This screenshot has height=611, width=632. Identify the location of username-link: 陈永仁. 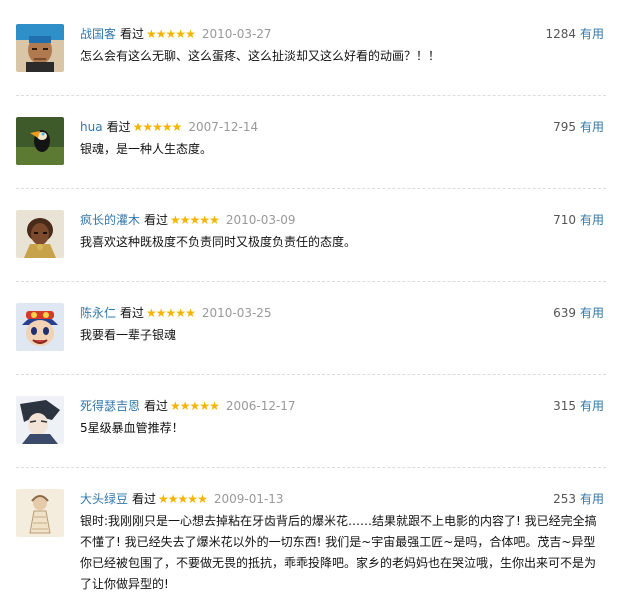
(98, 313).